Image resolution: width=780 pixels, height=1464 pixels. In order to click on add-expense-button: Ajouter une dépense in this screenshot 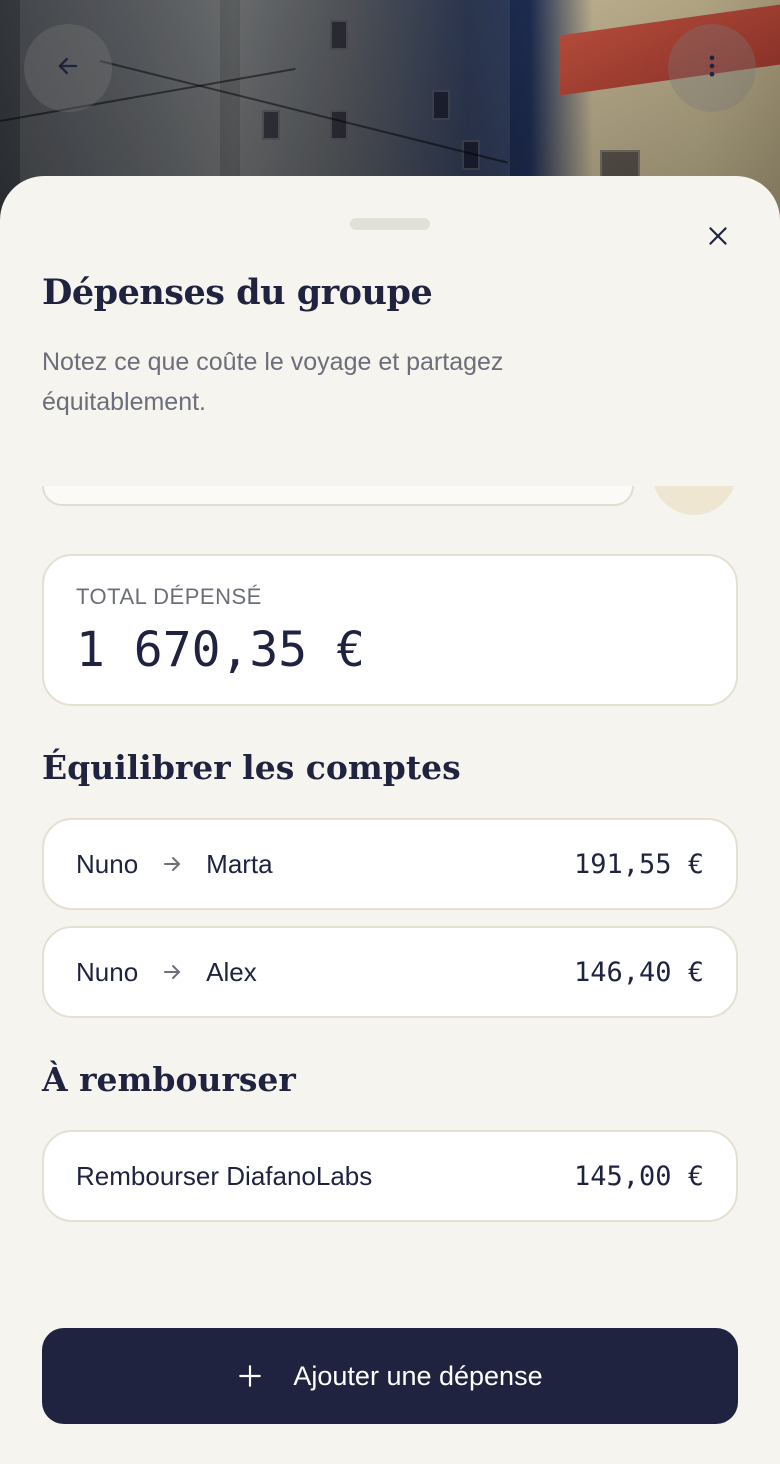, I will do `click(390, 1376)`.